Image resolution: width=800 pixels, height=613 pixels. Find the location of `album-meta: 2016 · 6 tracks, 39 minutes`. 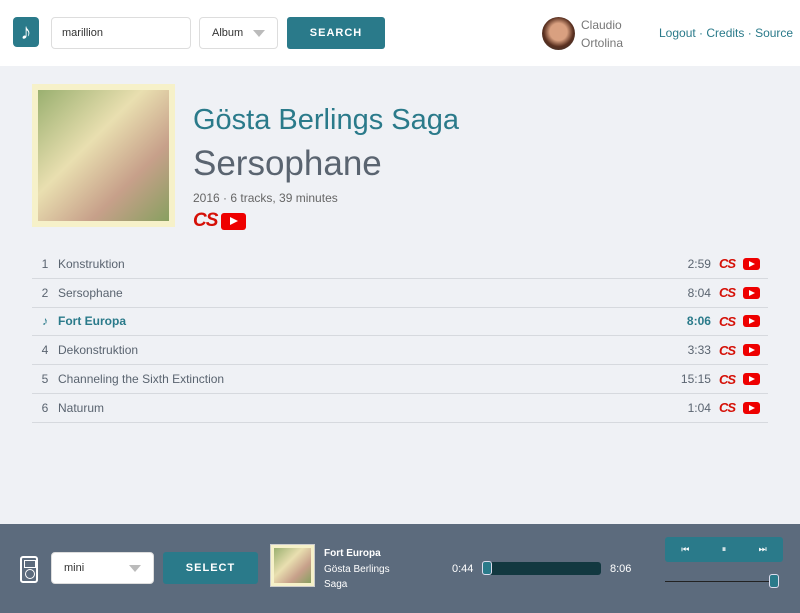

album-meta: 2016 · 6 tracks, 39 minutes is located at coordinates (265, 198).